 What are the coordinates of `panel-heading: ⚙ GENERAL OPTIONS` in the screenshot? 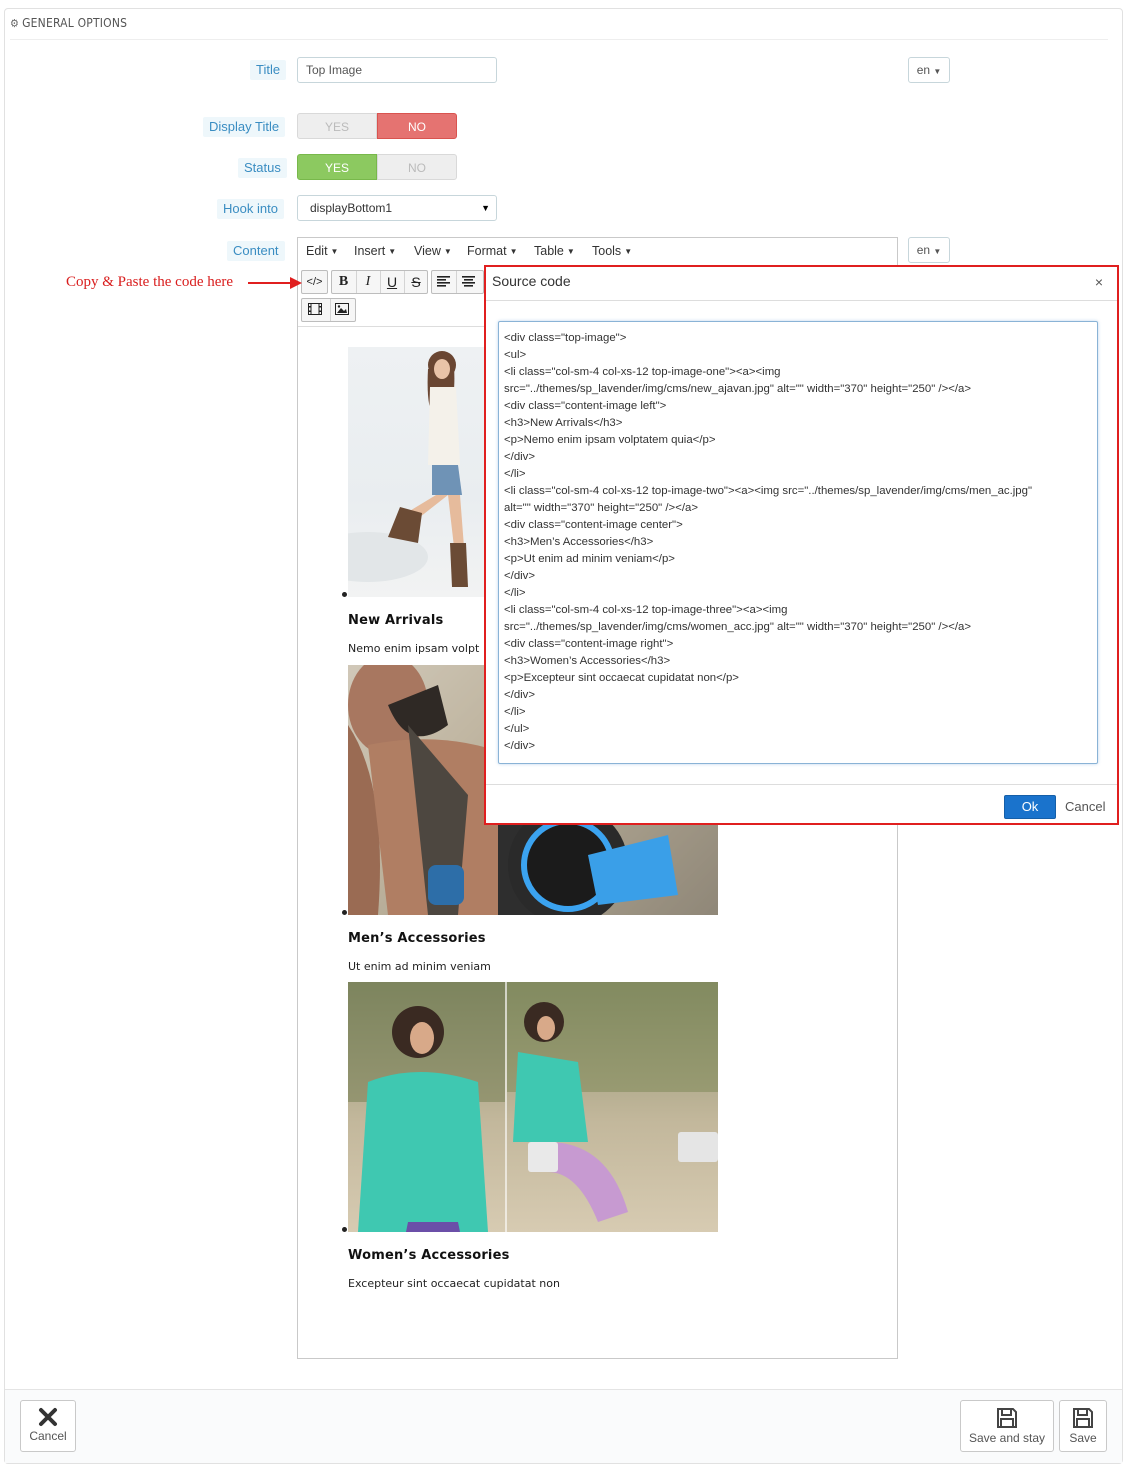 It's located at (559, 24).